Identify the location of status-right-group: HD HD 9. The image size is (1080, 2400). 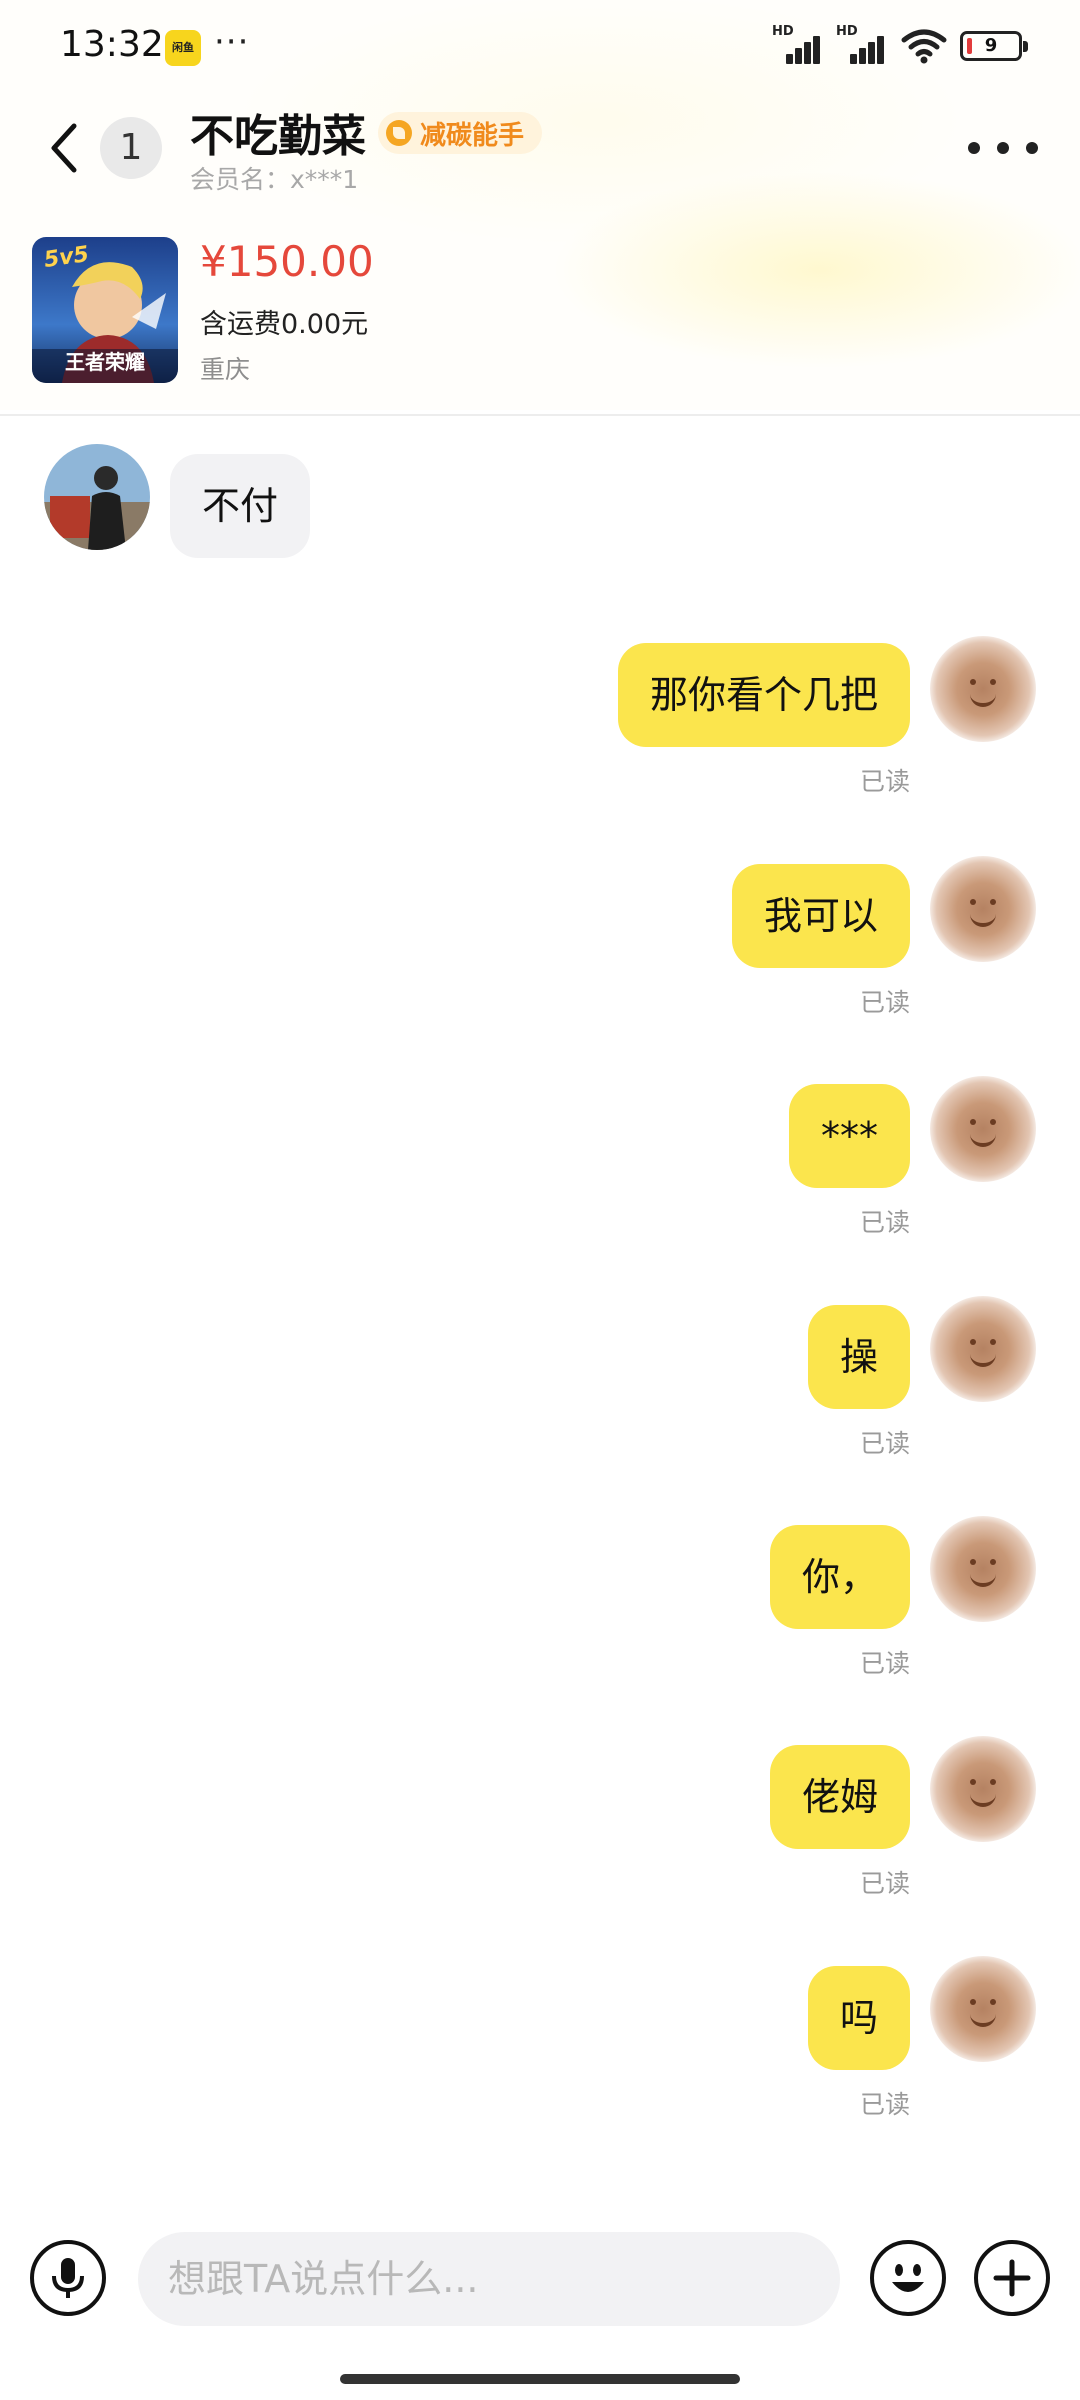
(900, 44).